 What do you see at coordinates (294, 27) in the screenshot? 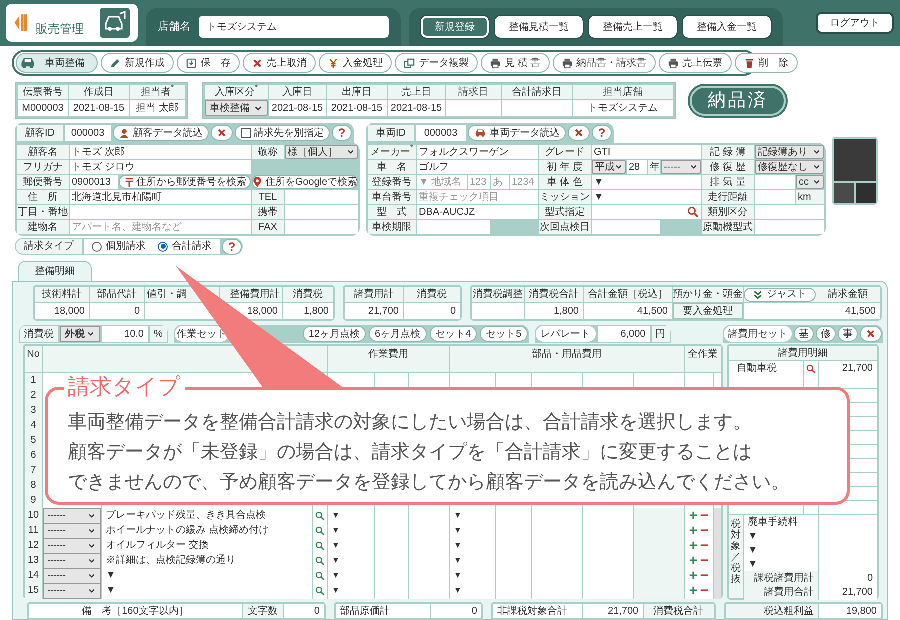
I see `store-name-field: トモズシステム` at bounding box center [294, 27].